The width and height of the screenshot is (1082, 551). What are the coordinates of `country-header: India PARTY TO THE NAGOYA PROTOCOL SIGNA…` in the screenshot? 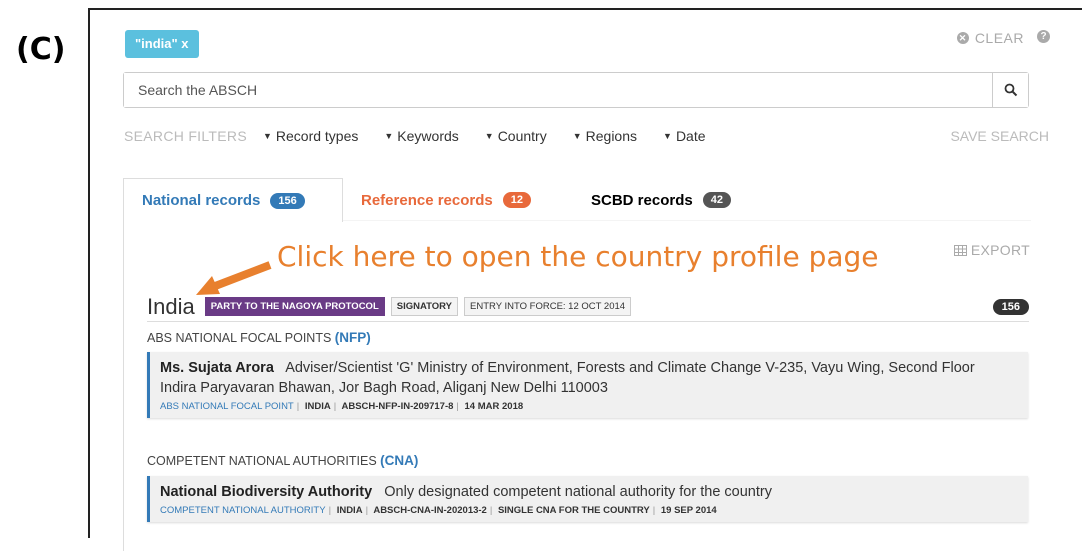 It's located at (588, 307).